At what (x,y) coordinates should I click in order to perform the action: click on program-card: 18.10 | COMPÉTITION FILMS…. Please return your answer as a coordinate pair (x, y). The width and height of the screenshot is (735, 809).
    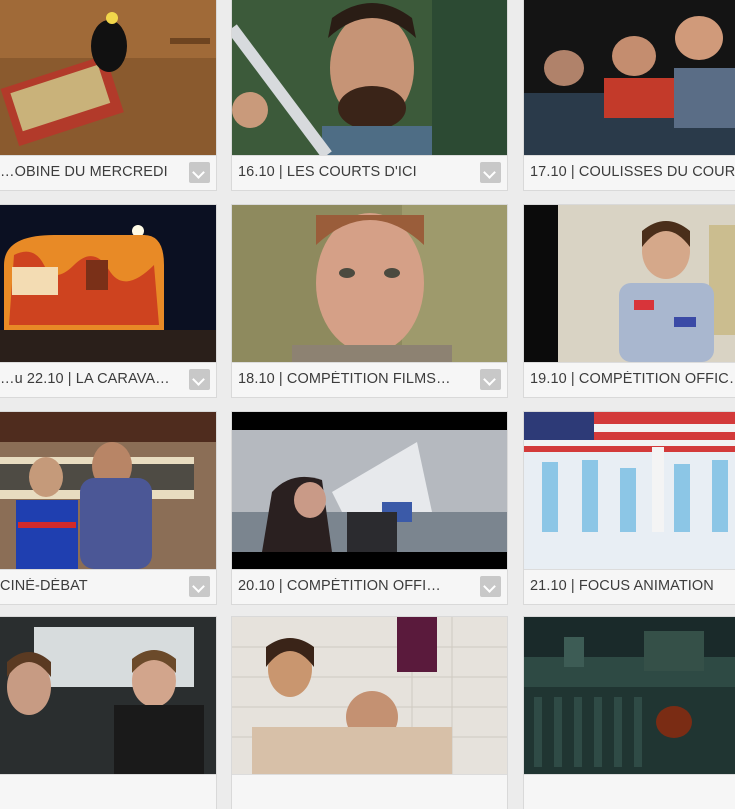
    Looking at the image, I should click on (369, 301).